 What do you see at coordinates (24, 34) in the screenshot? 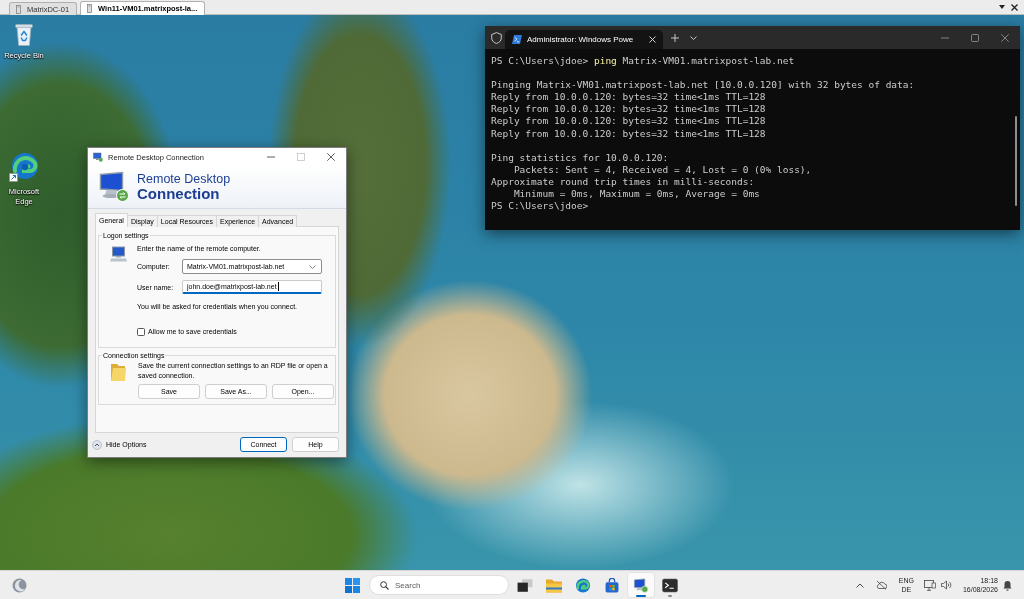
I see `recycle-bin-icon` at bounding box center [24, 34].